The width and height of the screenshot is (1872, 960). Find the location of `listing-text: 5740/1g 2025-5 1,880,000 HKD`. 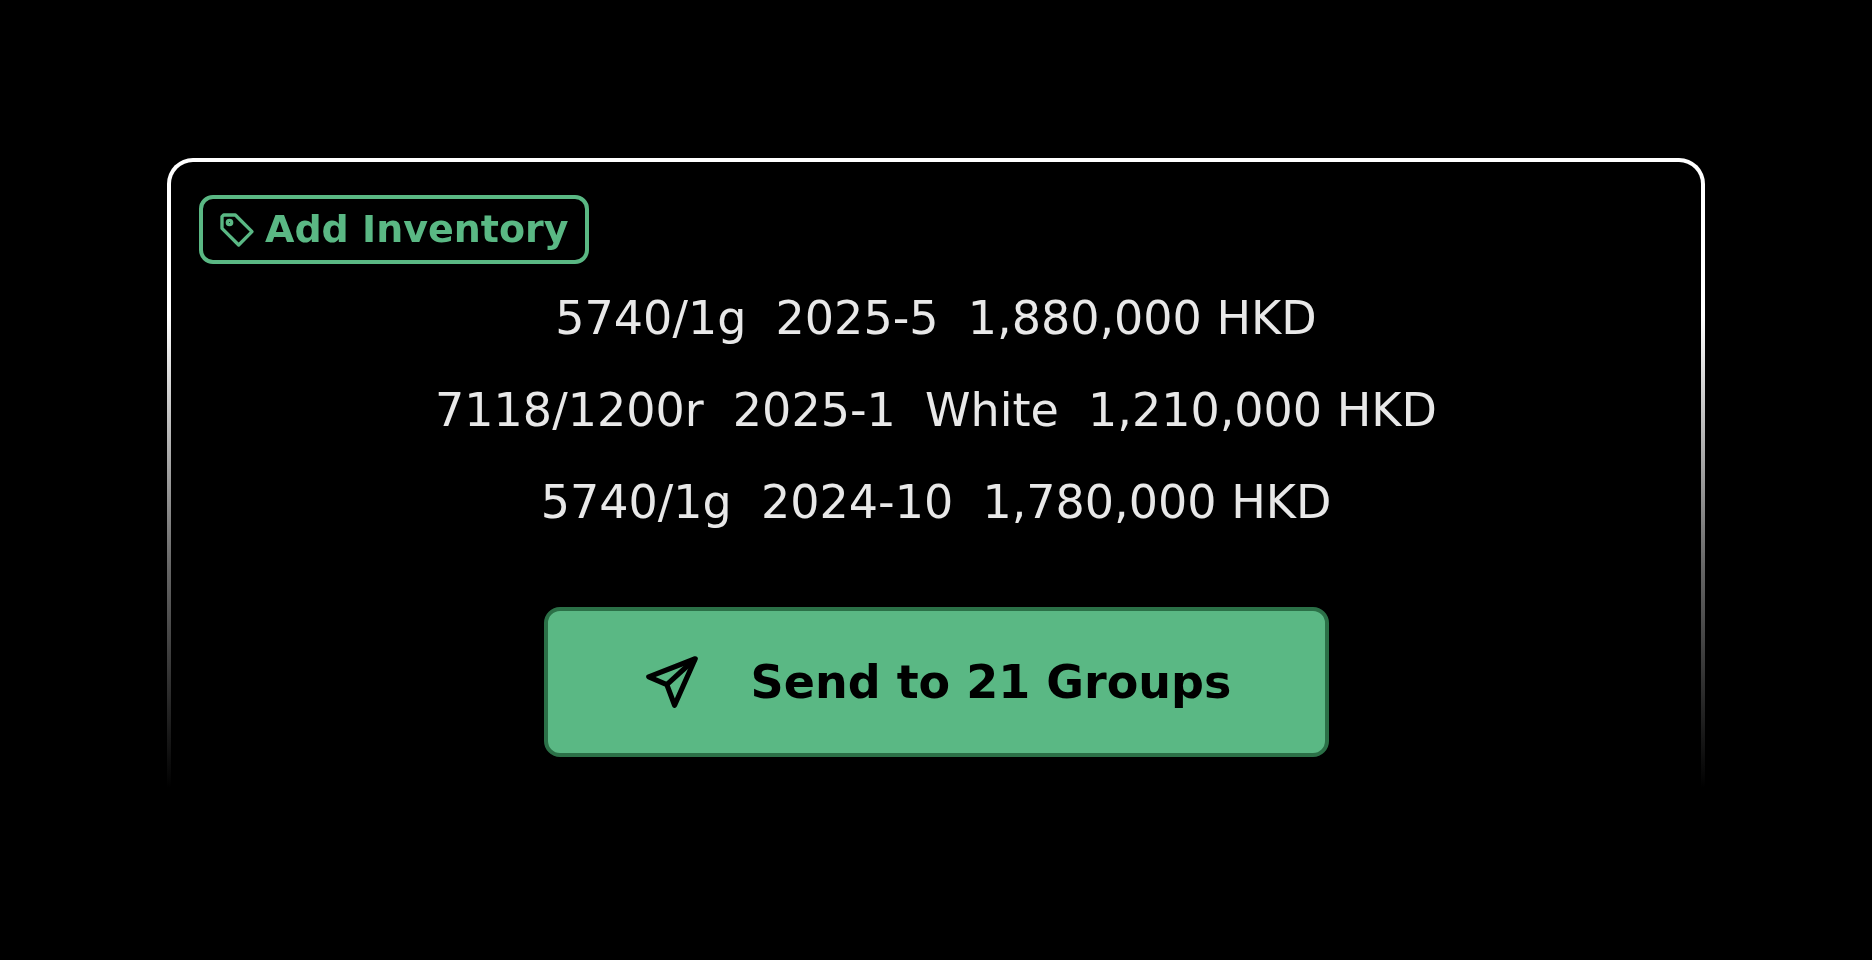

listing-text: 5740/1g 2025-5 1,880,000 HKD is located at coordinates (936, 319).